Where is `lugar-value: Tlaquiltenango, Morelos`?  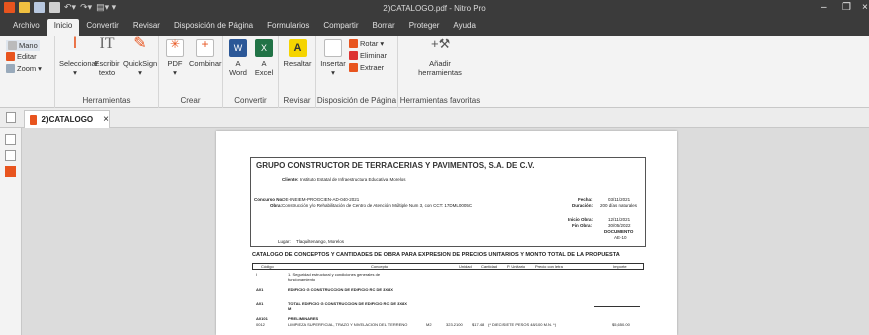
lugar-value: Tlaquiltenango, Morelos is located at coordinates (320, 241).